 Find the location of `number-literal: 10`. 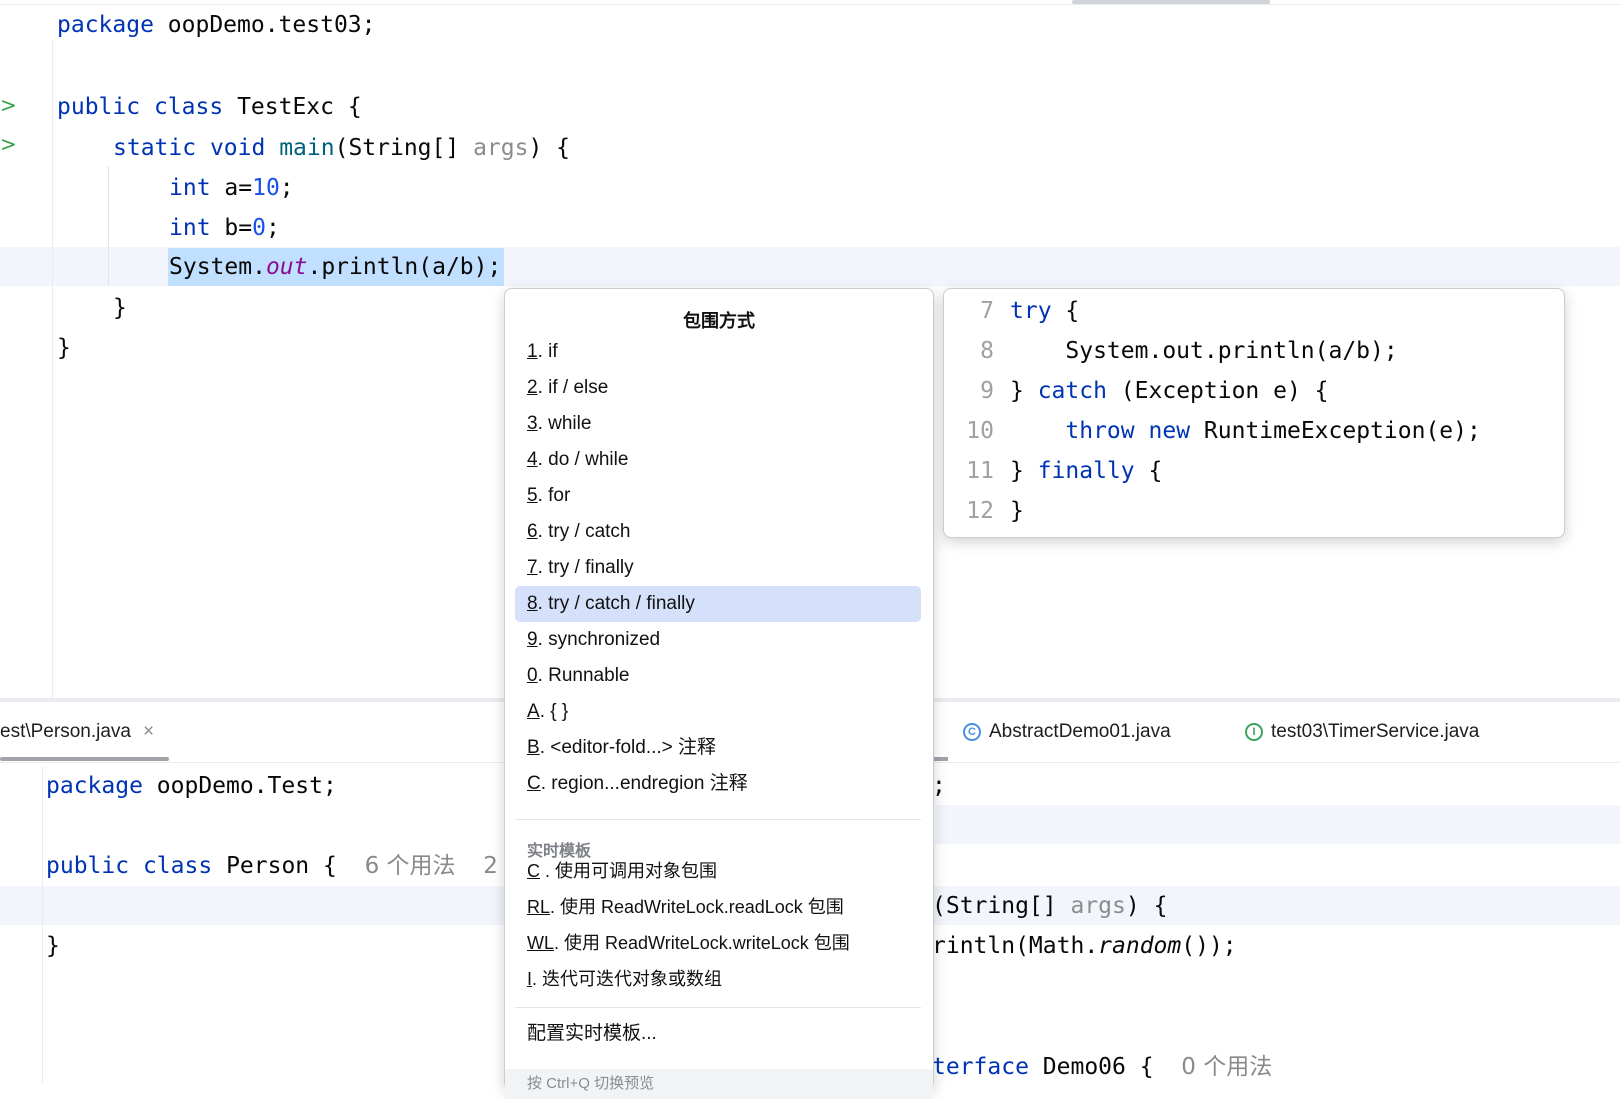

number-literal: 10 is located at coordinates (266, 188).